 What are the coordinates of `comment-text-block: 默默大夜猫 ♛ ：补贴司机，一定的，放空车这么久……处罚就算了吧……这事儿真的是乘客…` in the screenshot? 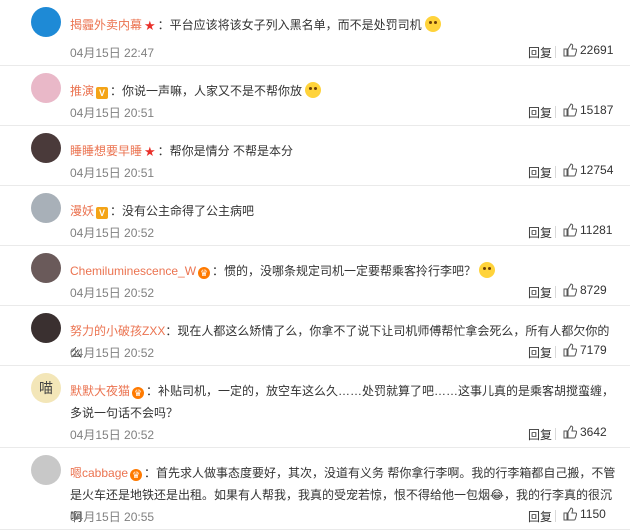 It's located at (344, 402).